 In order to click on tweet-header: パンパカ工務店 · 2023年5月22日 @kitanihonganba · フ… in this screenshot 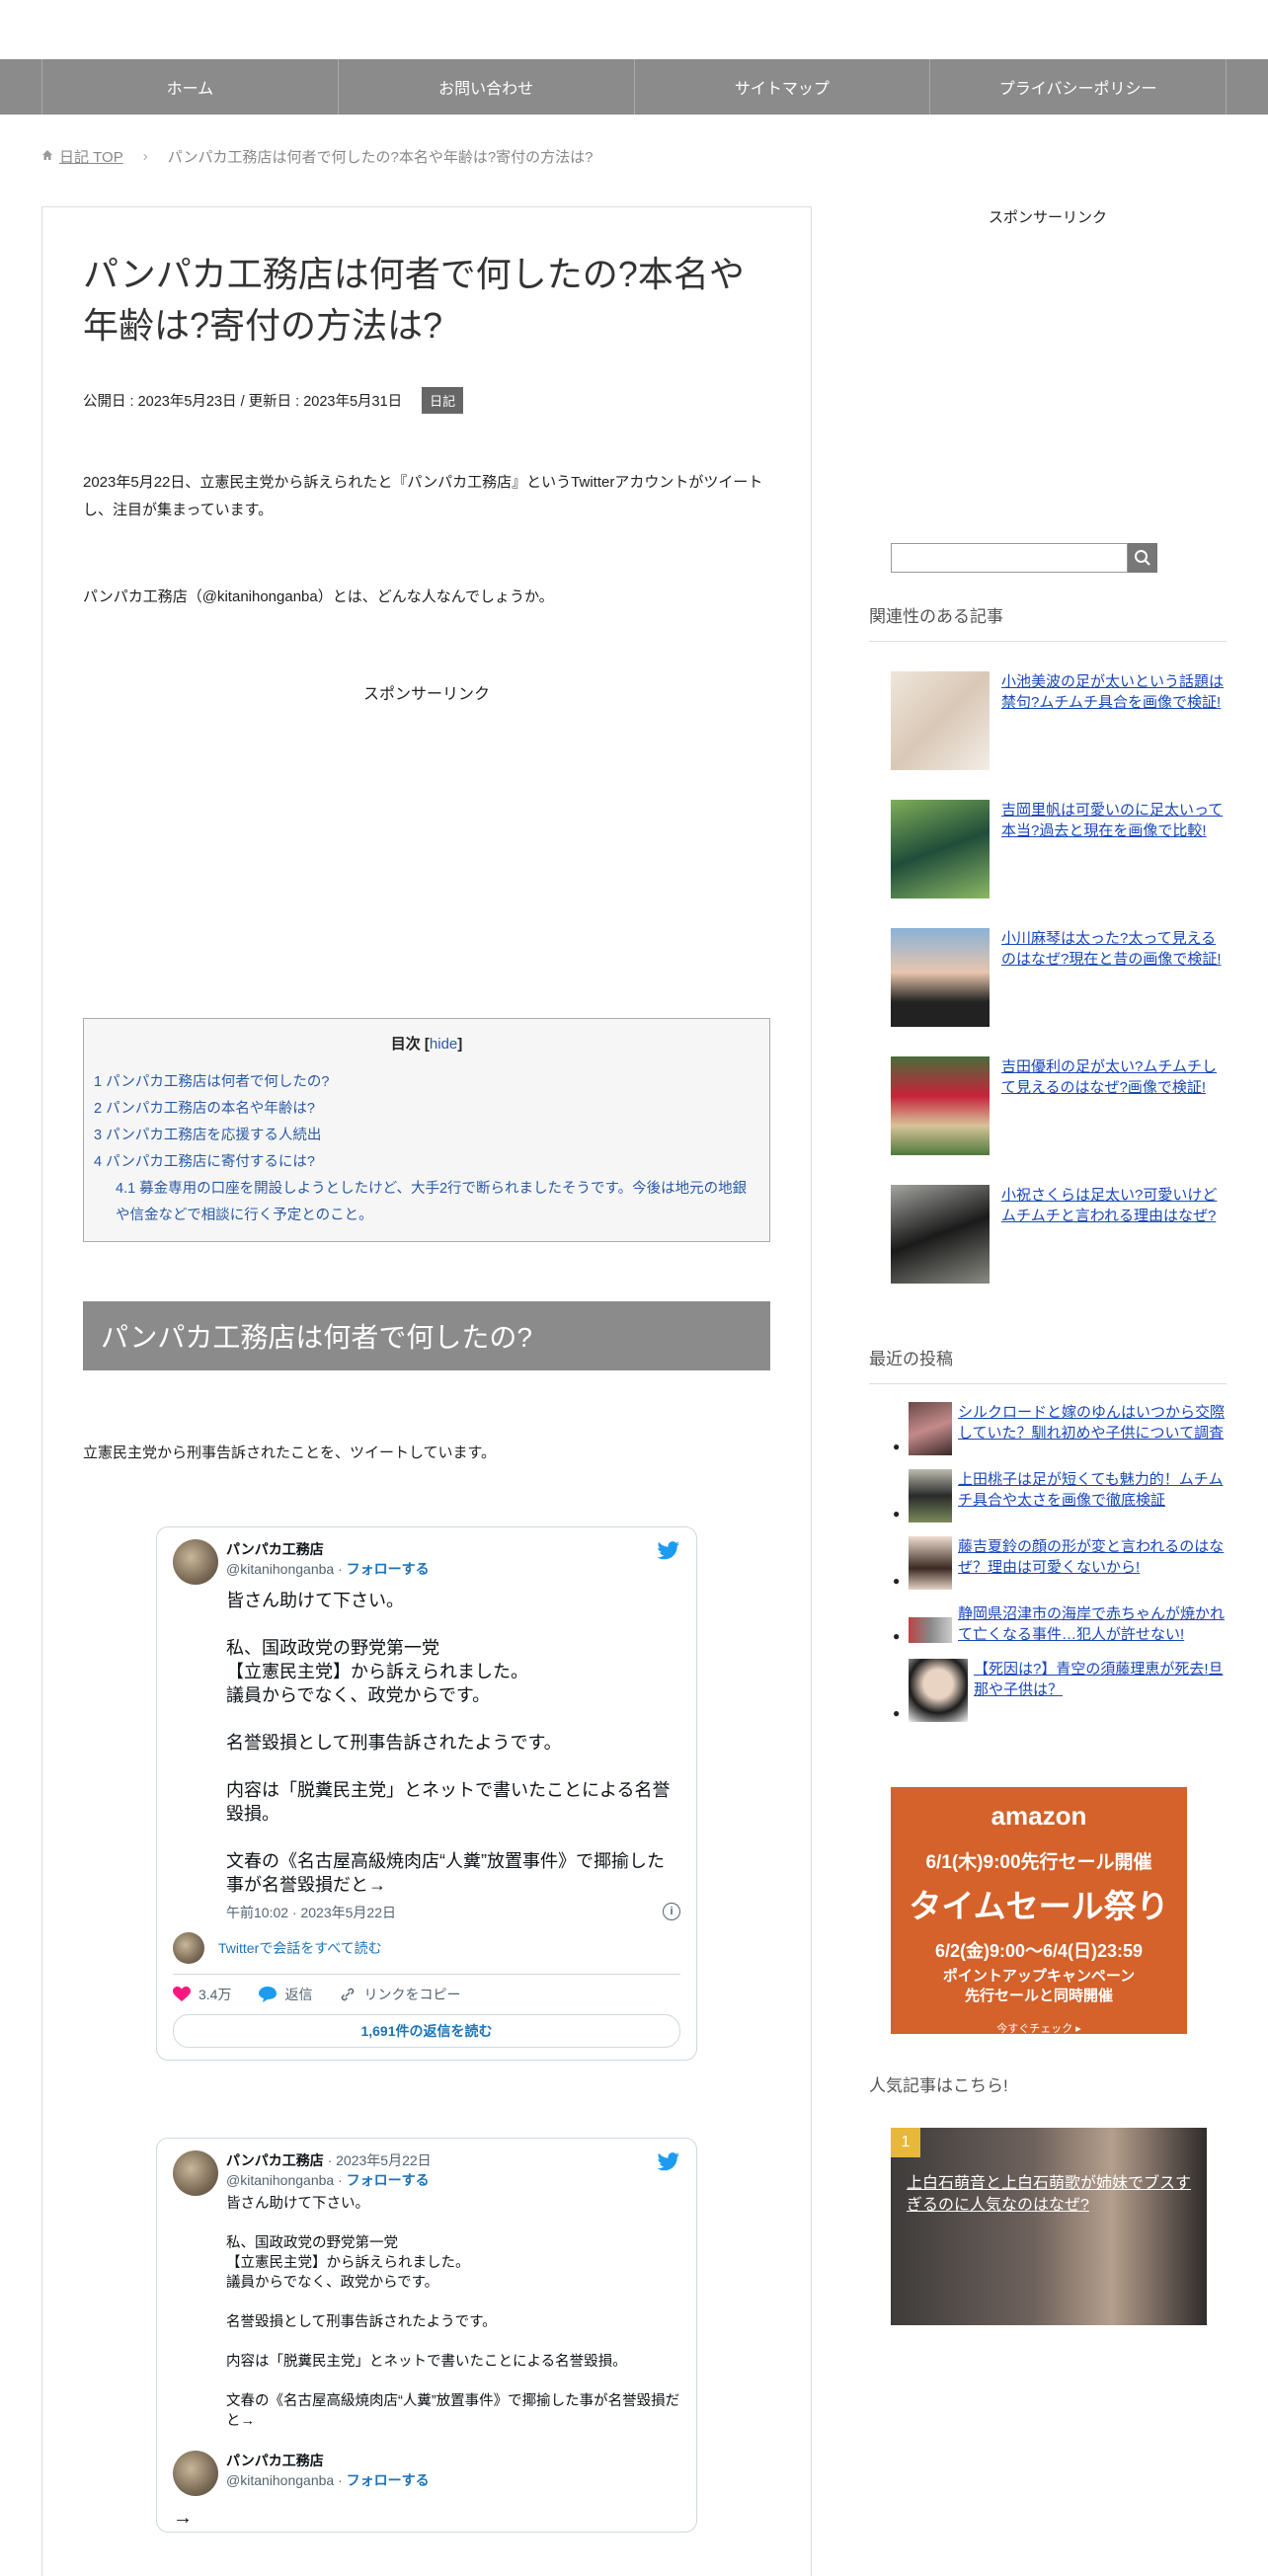, I will do `click(426, 2173)`.